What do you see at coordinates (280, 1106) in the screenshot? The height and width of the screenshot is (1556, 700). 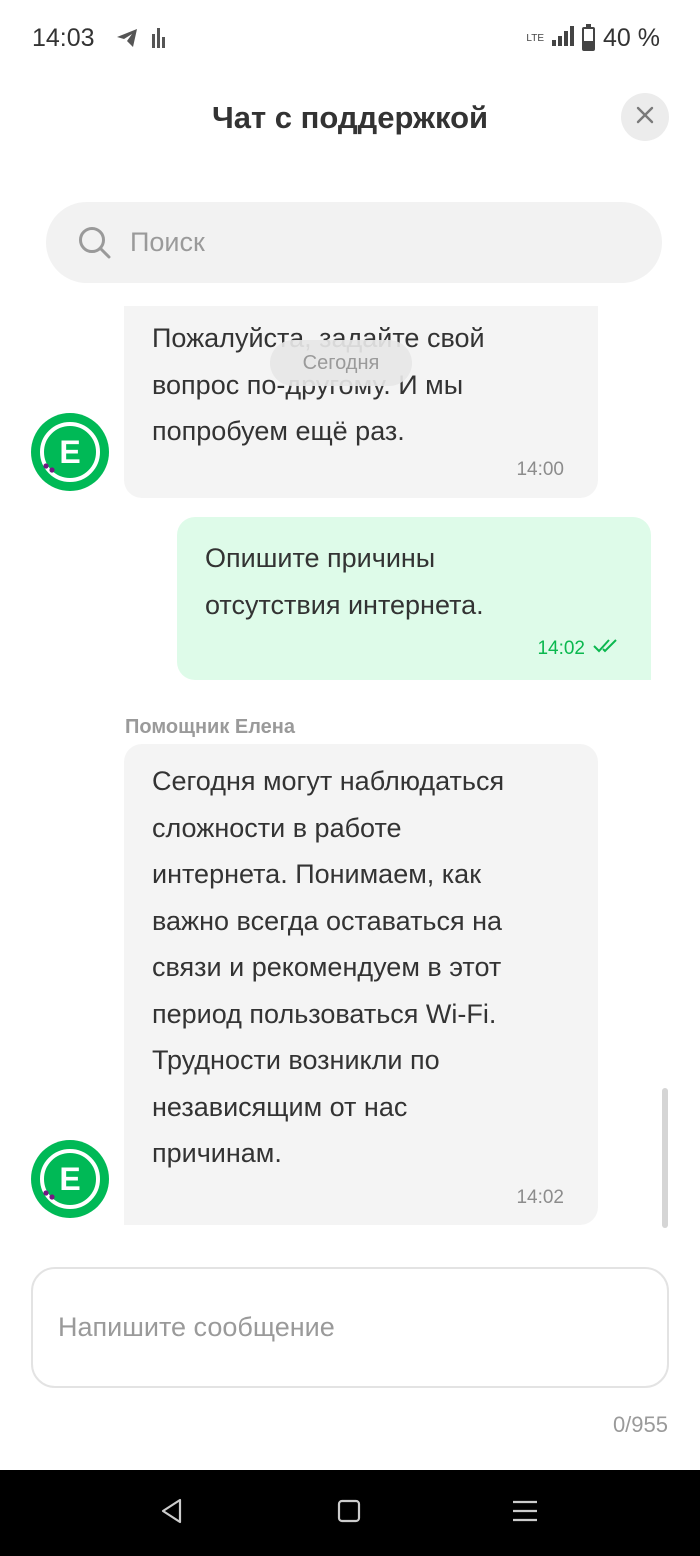 I see `message-text-line: независящим от нас` at bounding box center [280, 1106].